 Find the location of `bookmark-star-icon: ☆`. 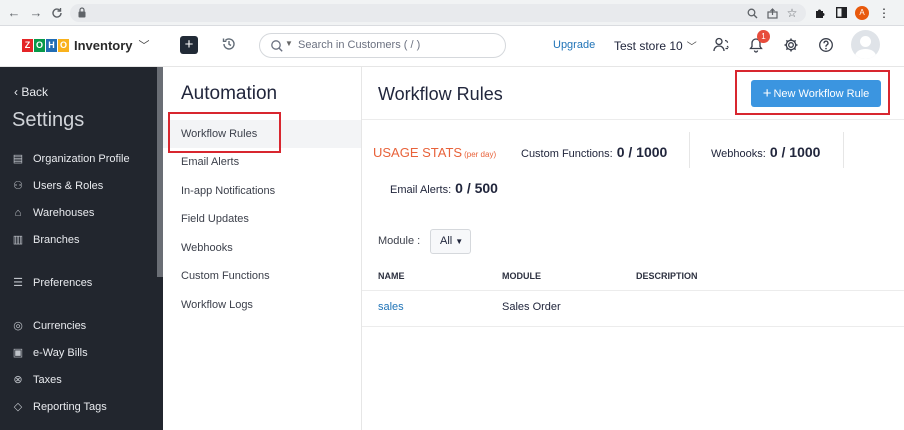

bookmark-star-icon: ☆ is located at coordinates (792, 13).